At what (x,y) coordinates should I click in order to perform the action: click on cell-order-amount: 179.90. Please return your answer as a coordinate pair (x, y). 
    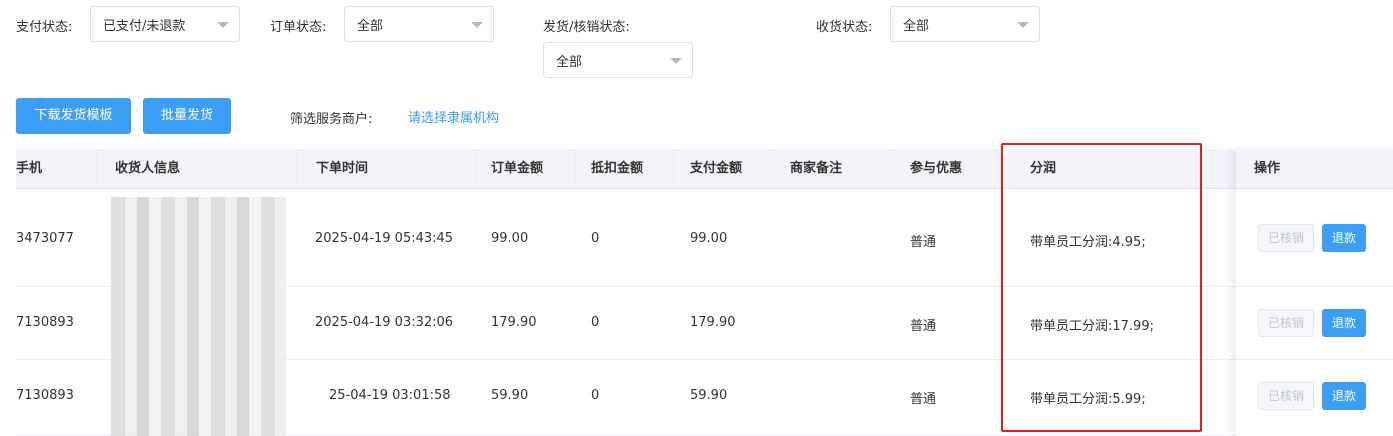
    Looking at the image, I should click on (514, 322).